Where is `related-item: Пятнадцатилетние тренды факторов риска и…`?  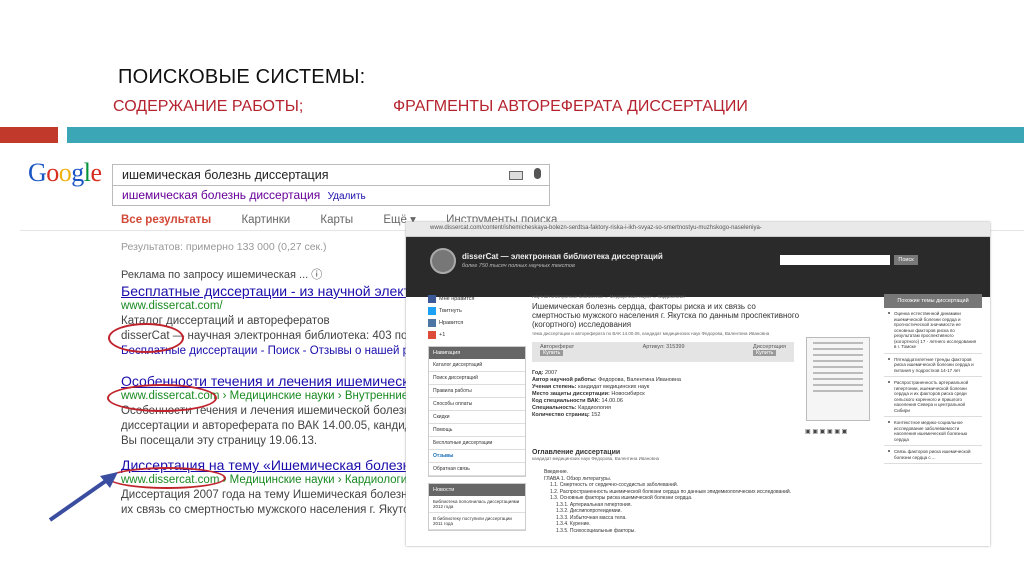
related-item: Пятнадцатилетние тренды факторов риска и… is located at coordinates (933, 365).